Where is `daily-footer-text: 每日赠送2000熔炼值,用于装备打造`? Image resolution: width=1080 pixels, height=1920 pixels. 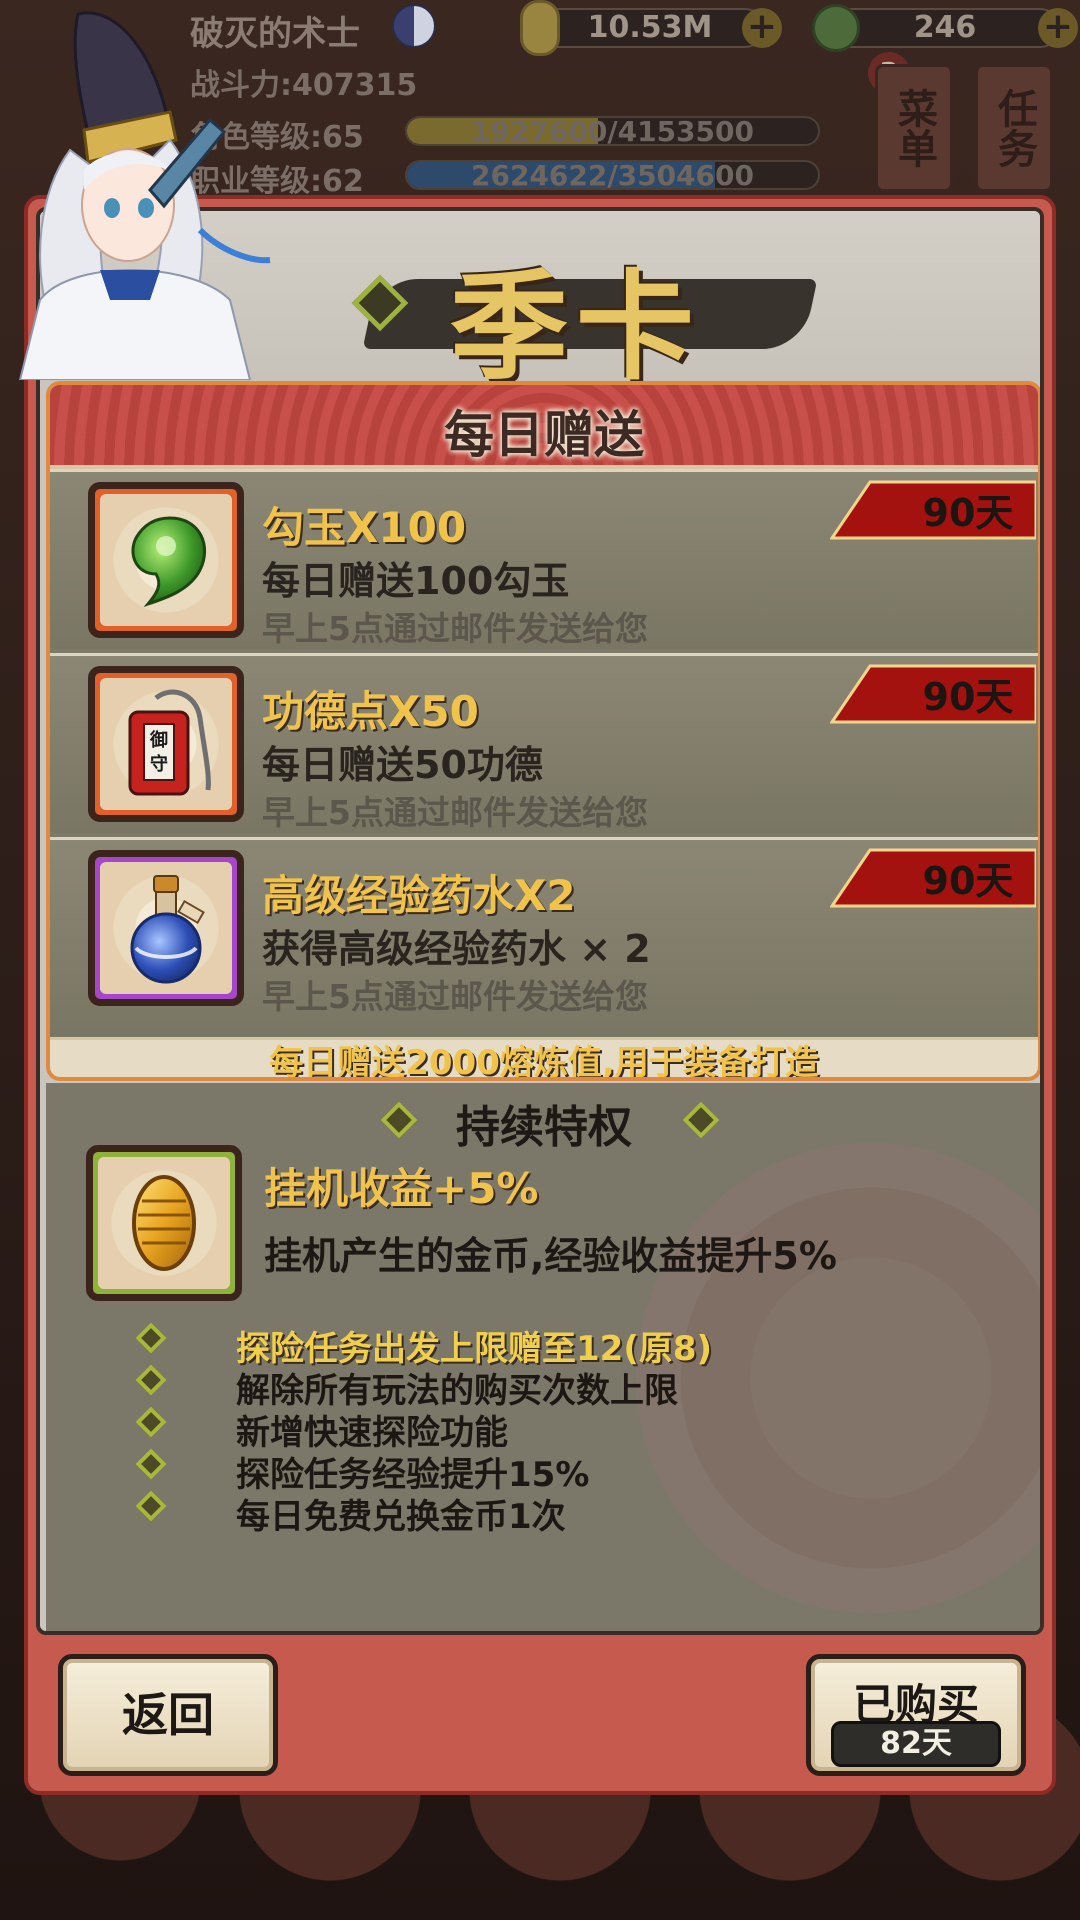 daily-footer-text: 每日赠送2000熔炼值,用于装备打造 is located at coordinates (544, 1062).